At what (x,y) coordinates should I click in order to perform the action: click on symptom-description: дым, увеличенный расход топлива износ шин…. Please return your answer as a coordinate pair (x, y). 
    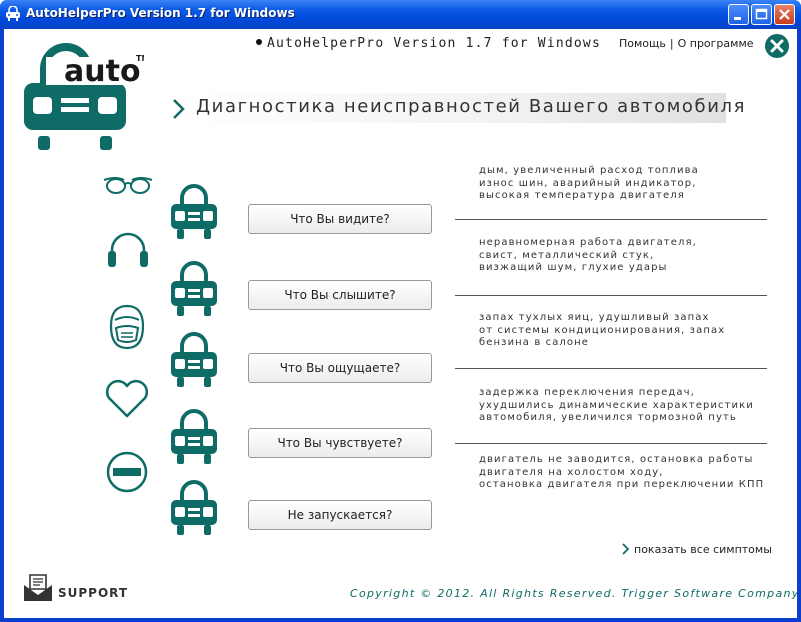
    Looking at the image, I should click on (589, 183).